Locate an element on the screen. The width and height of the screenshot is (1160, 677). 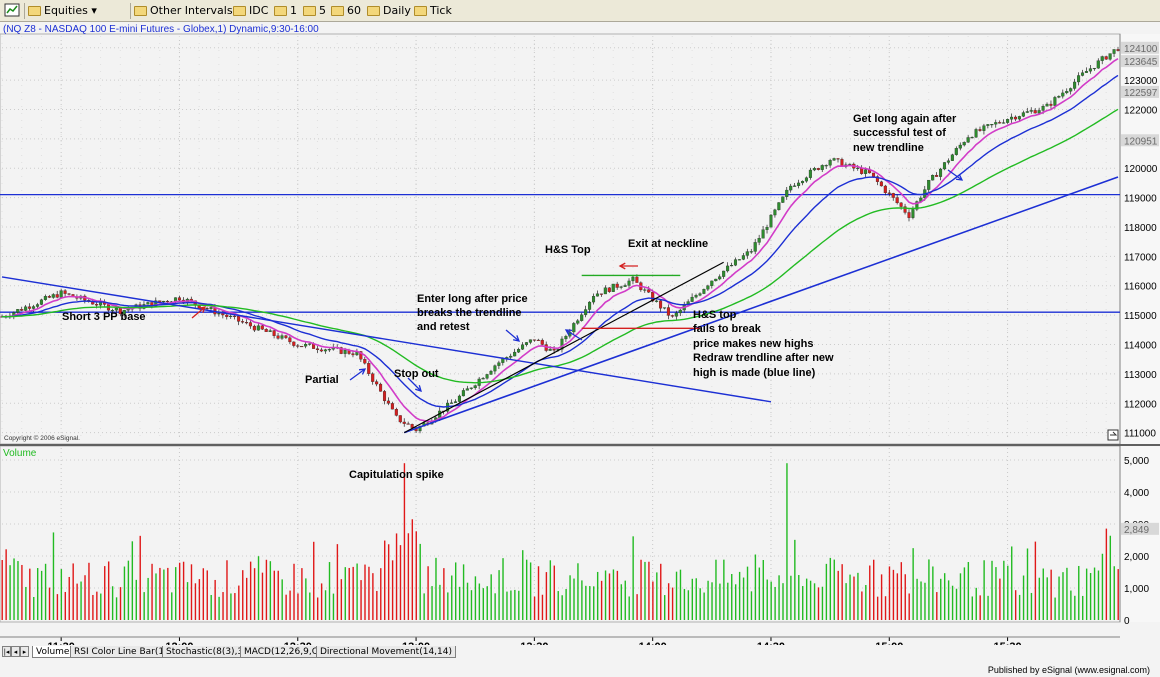
tick-button: Tick is located at coordinates (433, 11).